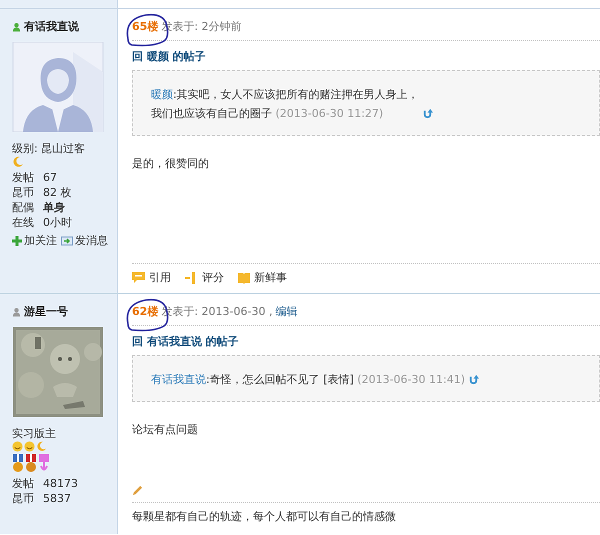  What do you see at coordinates (286, 311) in the screenshot?
I see `edit-link: 编辑` at bounding box center [286, 311].